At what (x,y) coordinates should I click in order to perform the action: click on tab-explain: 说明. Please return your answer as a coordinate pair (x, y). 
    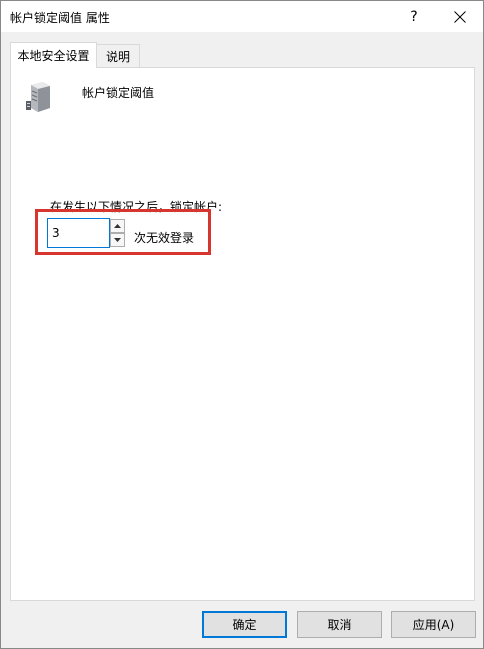
    Looking at the image, I should click on (118, 55).